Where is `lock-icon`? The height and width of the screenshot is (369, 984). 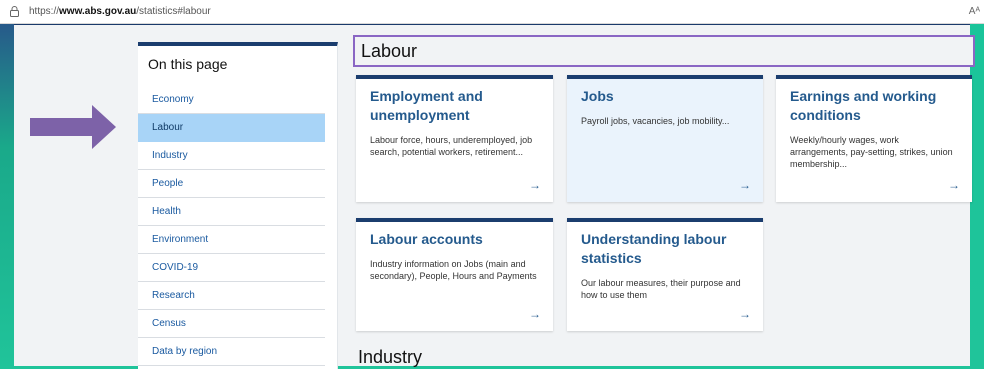 lock-icon is located at coordinates (14, 11).